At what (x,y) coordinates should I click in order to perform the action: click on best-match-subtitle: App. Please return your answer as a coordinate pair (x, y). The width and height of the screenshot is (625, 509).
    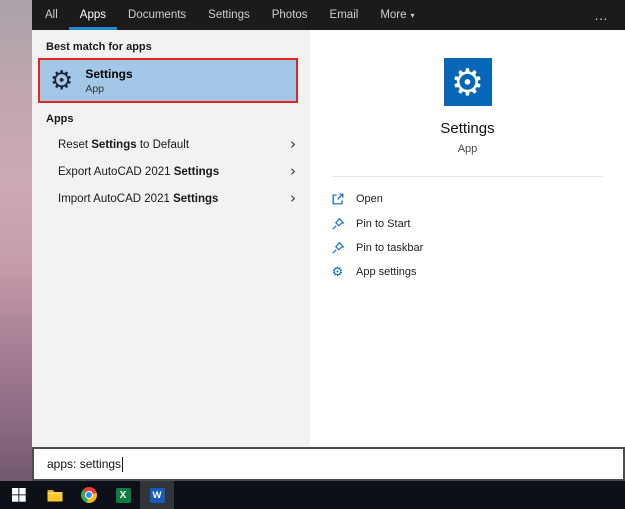
    Looking at the image, I should click on (94, 88).